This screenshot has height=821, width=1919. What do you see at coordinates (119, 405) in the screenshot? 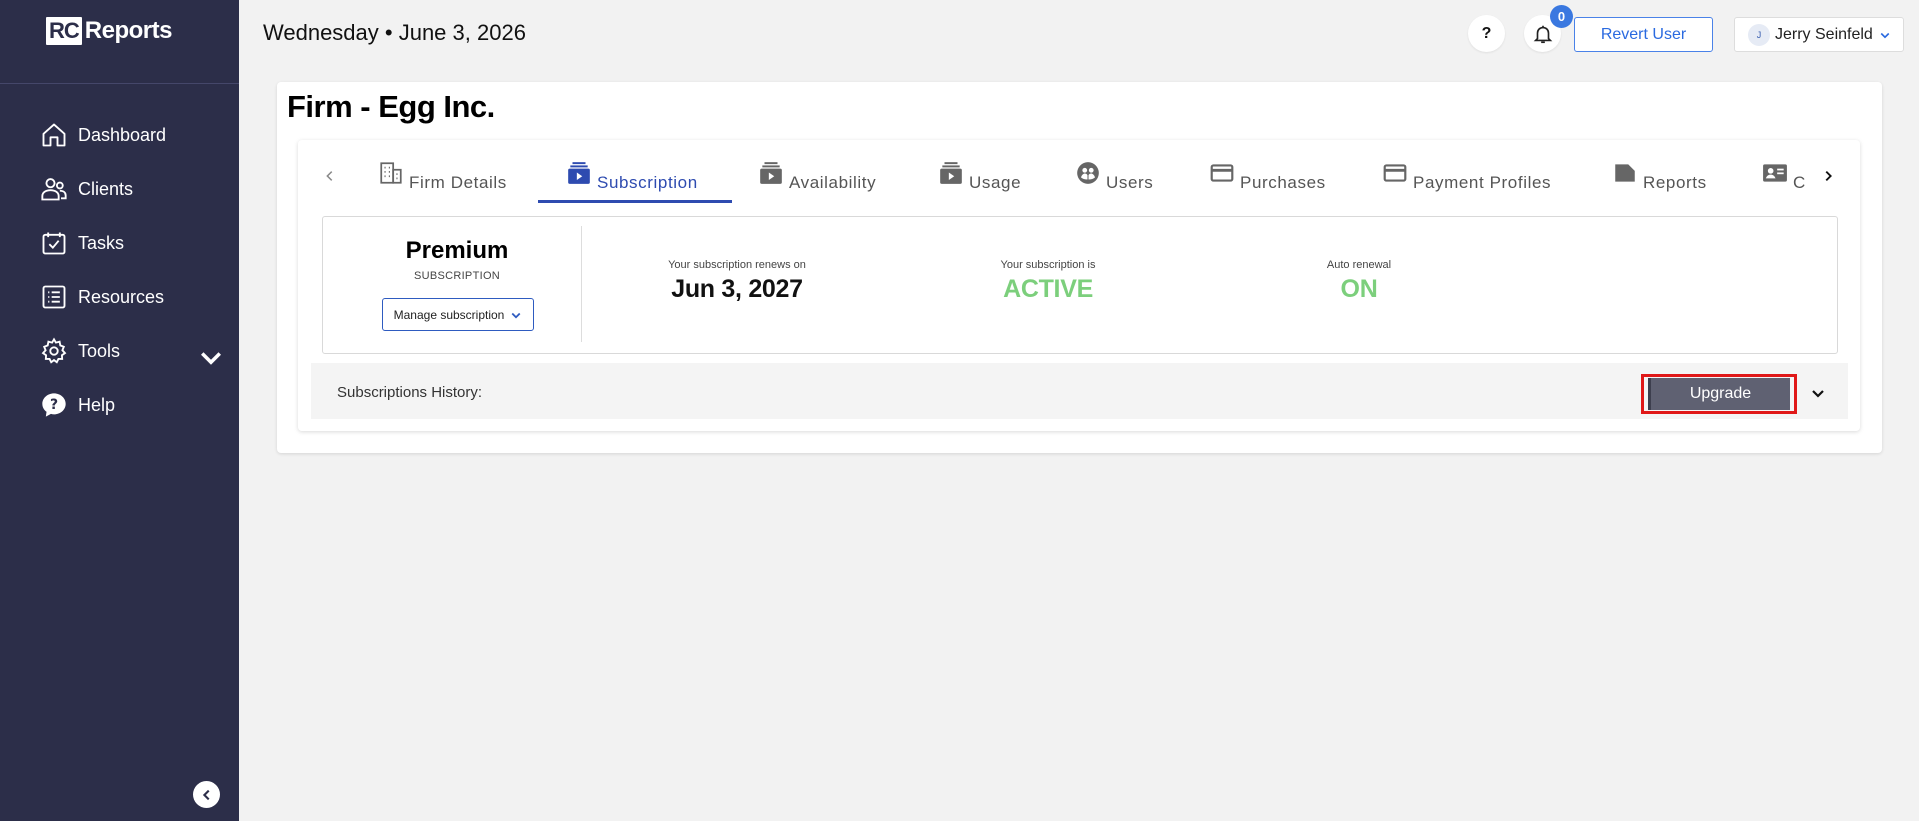
I see `sidebar-item-help: ? Help` at bounding box center [119, 405].